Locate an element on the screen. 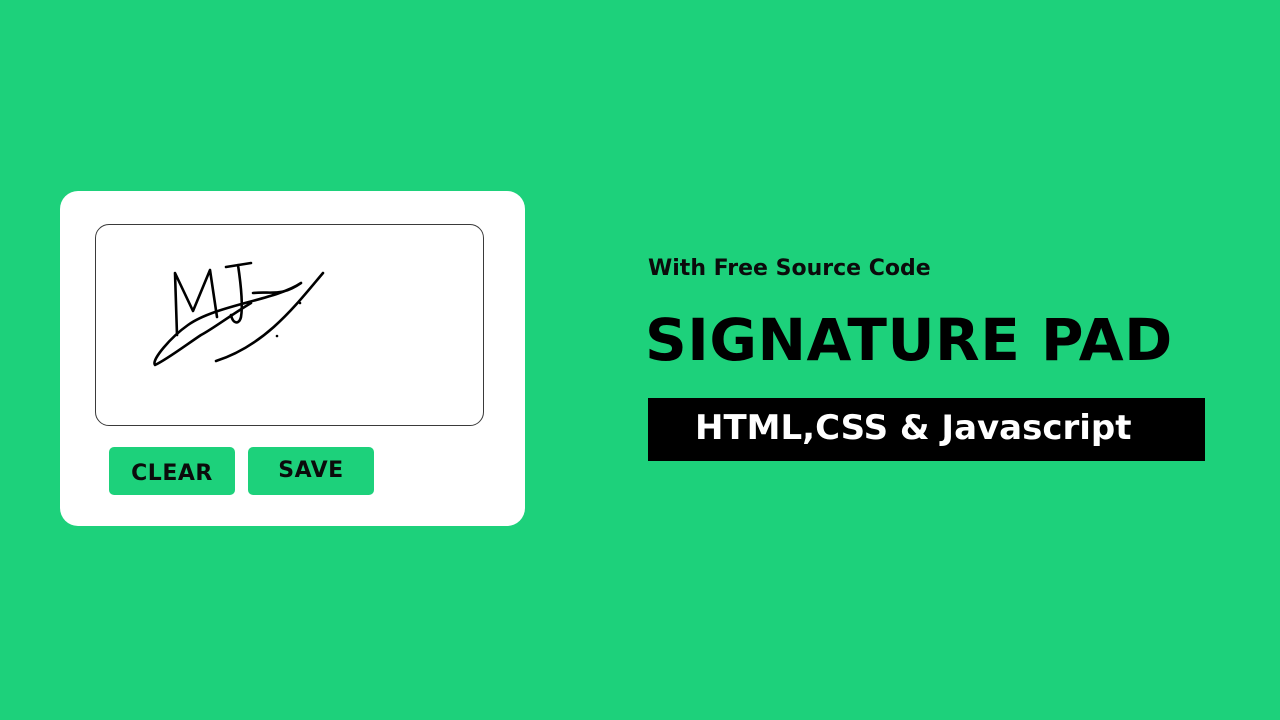  save-button: SAVE is located at coordinates (311, 471).